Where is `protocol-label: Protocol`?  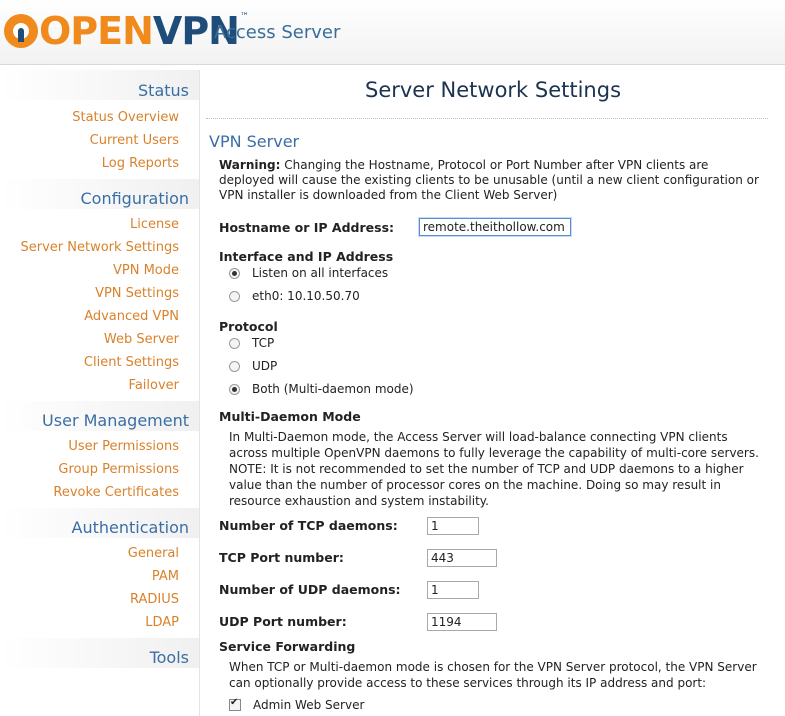
protocol-label: Protocol is located at coordinates (248, 326).